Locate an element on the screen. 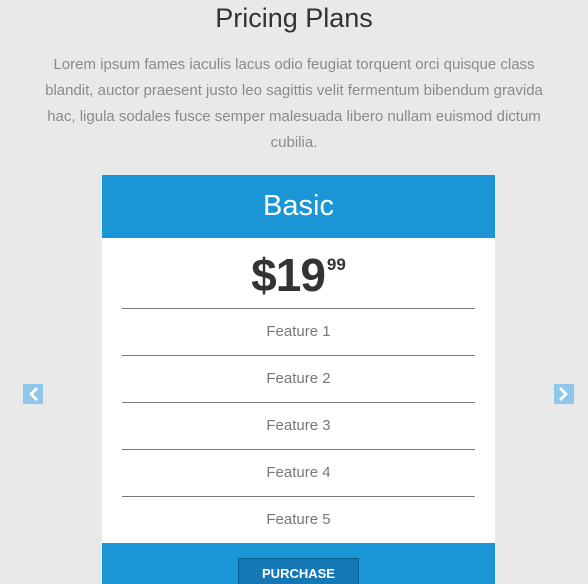  carousel-next-button is located at coordinates (564, 394).